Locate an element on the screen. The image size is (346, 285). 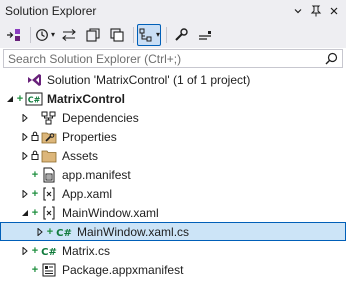
tree-item: Assets is located at coordinates (173, 155).